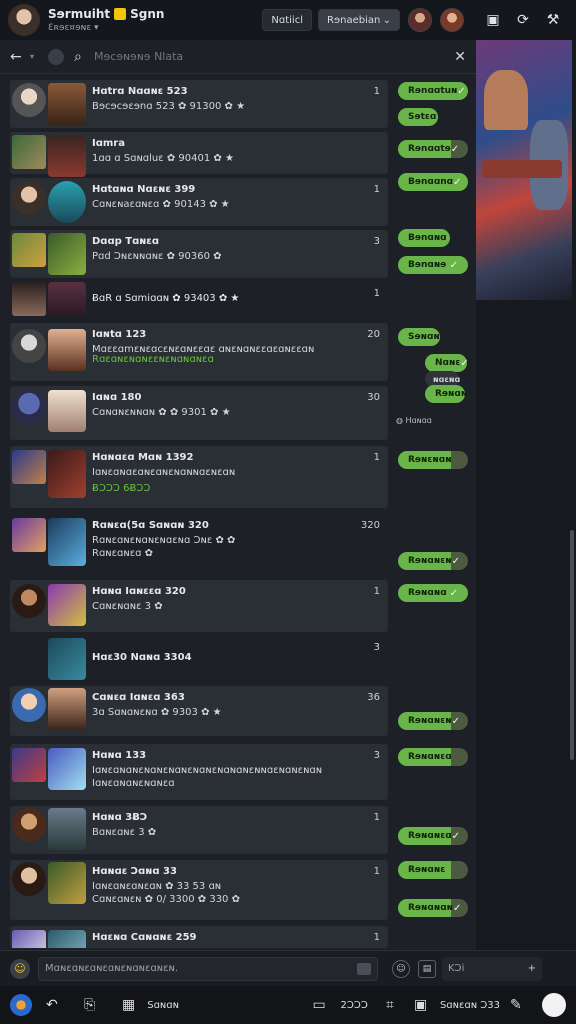 The image size is (576, 1024). I want to click on action-button: Sɘɴɑɴ, so click(419, 337).